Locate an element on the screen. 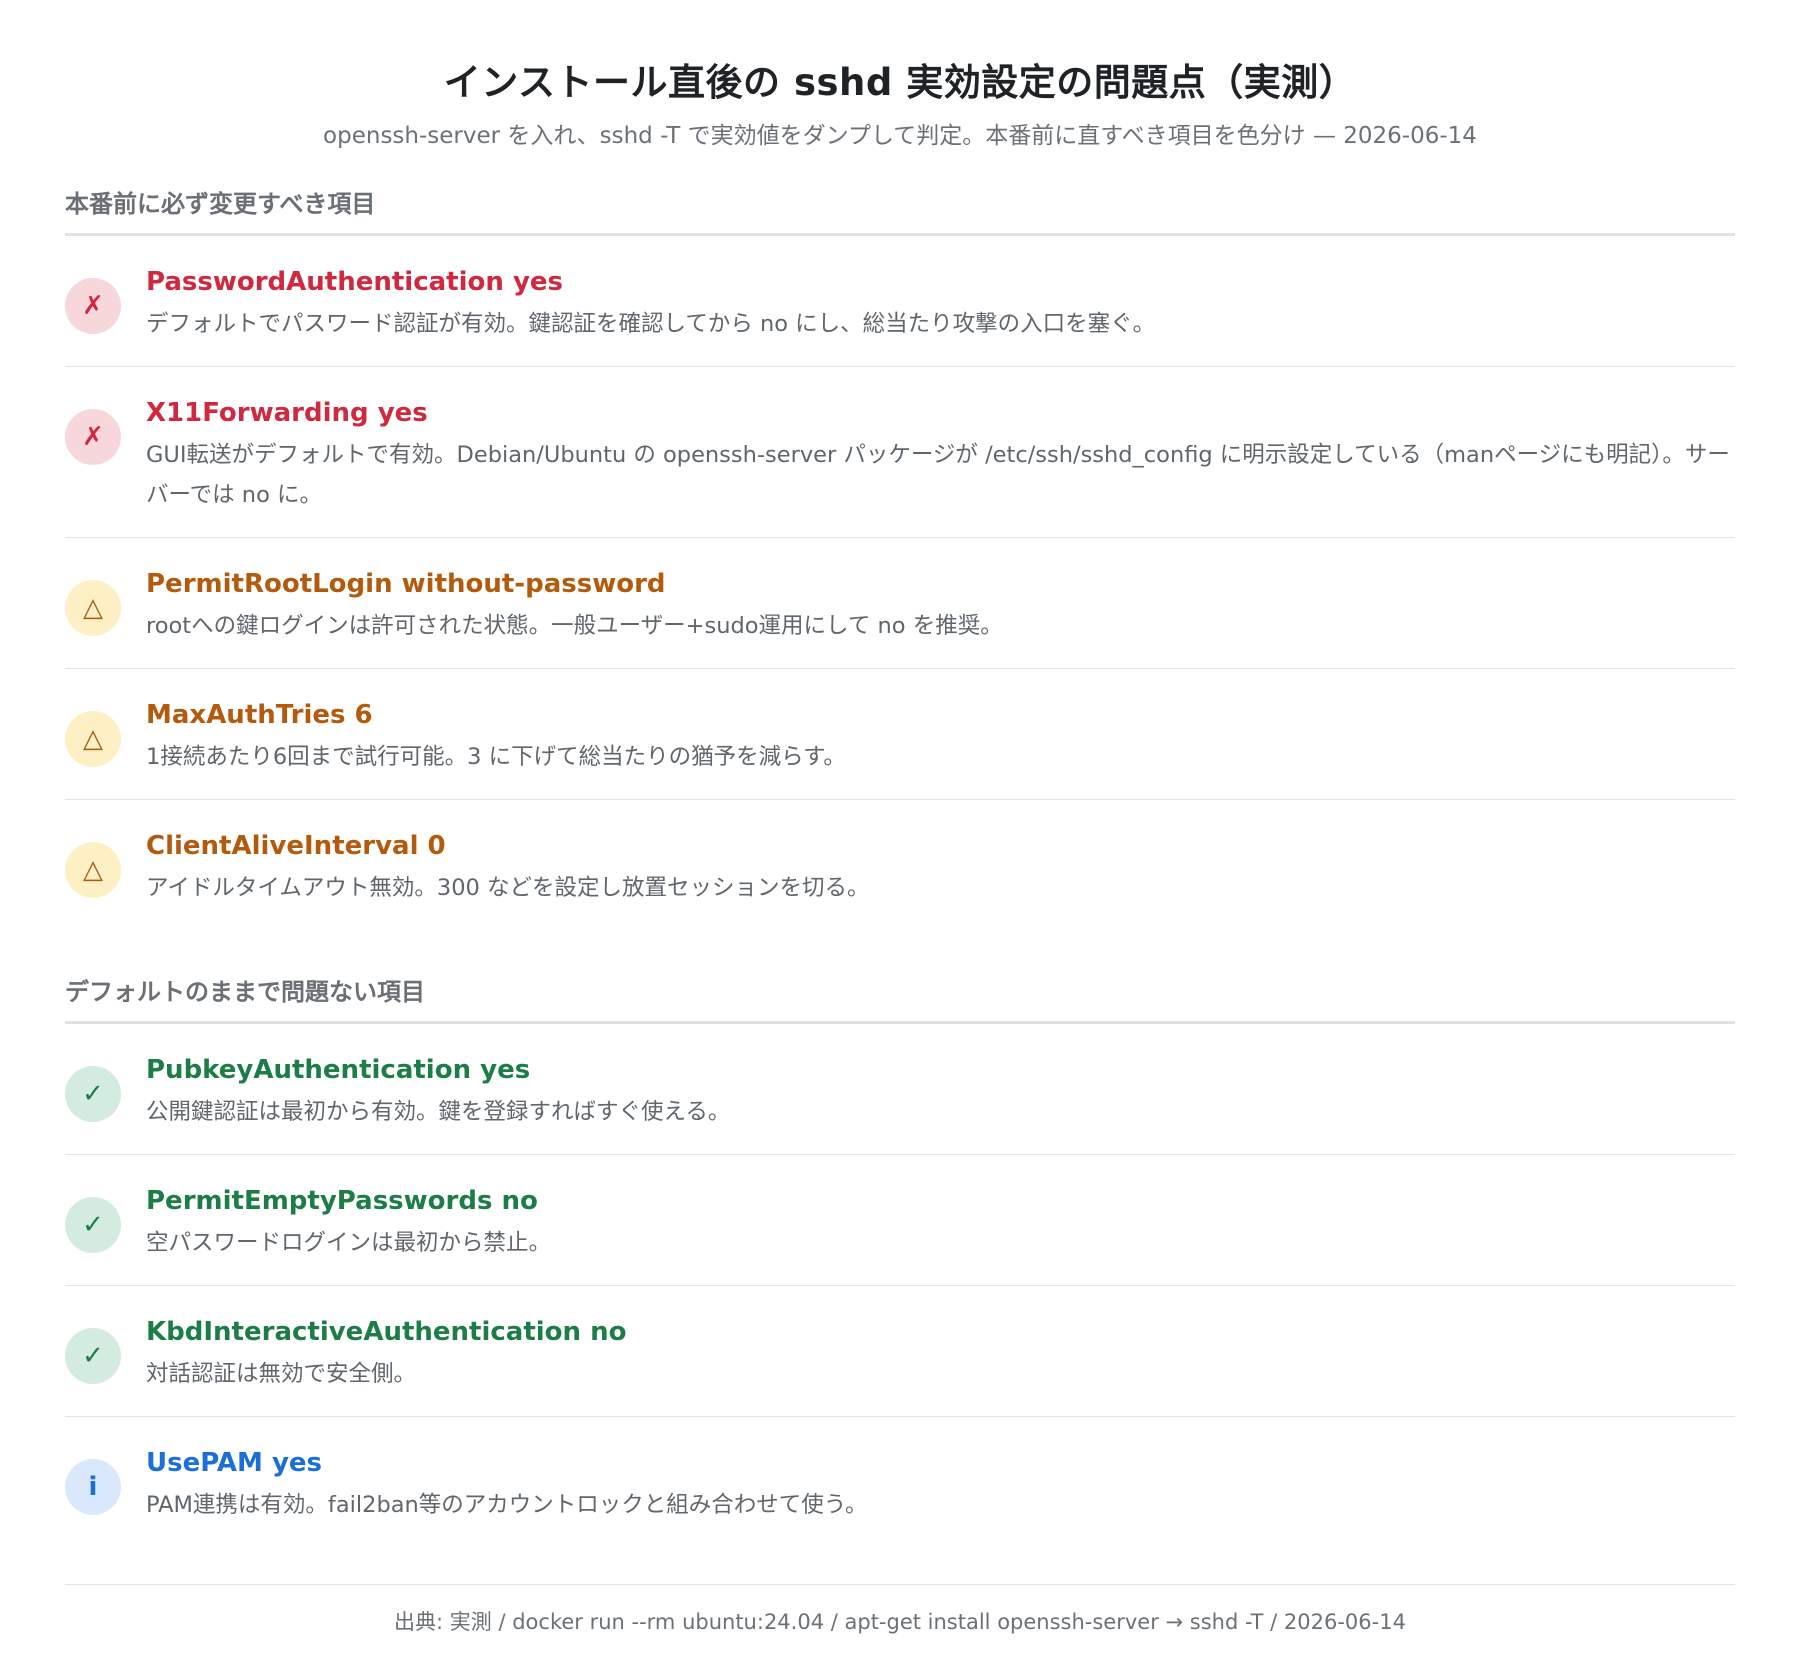  info-icon: i is located at coordinates (93, 1487).